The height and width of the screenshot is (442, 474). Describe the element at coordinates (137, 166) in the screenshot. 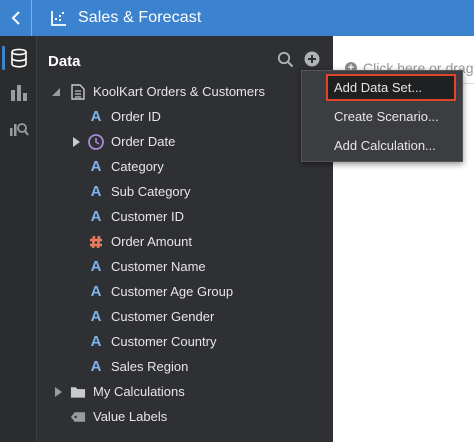

I see `column-label: Category` at that location.